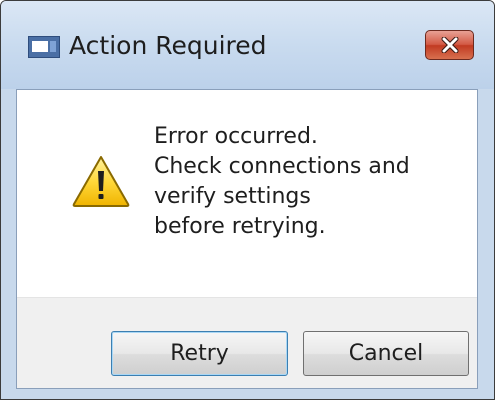  I want to click on message-line: Check connections and, so click(282, 166).